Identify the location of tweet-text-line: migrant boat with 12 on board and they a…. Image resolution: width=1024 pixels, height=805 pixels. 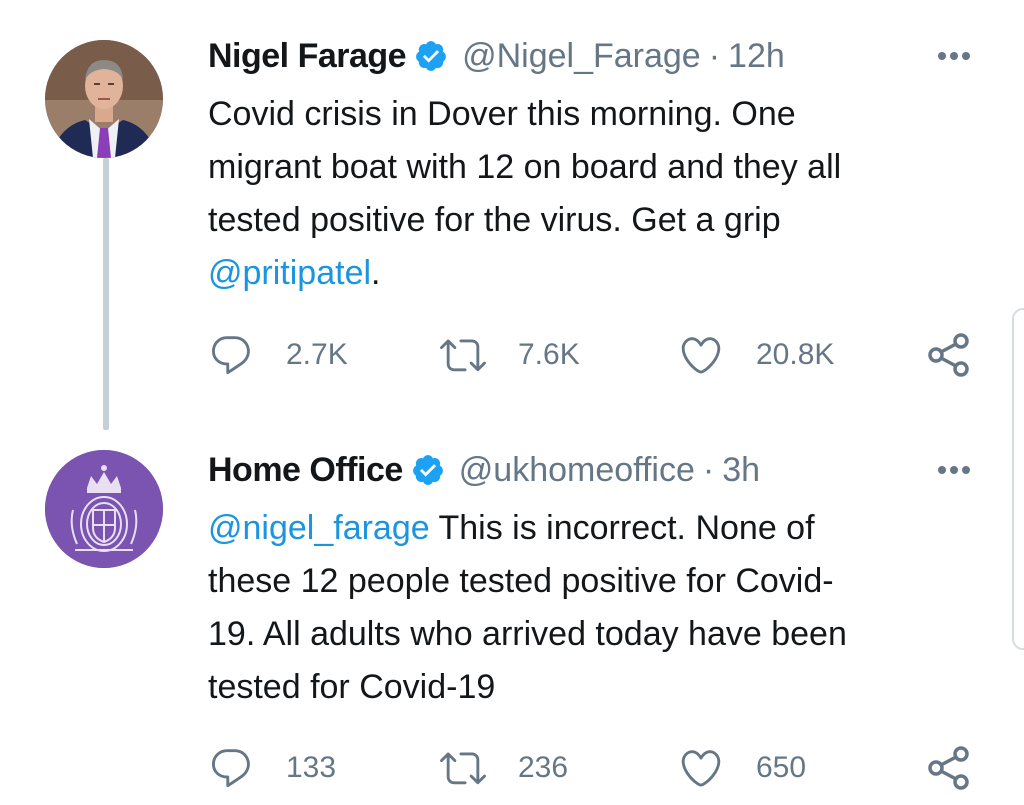
(525, 167).